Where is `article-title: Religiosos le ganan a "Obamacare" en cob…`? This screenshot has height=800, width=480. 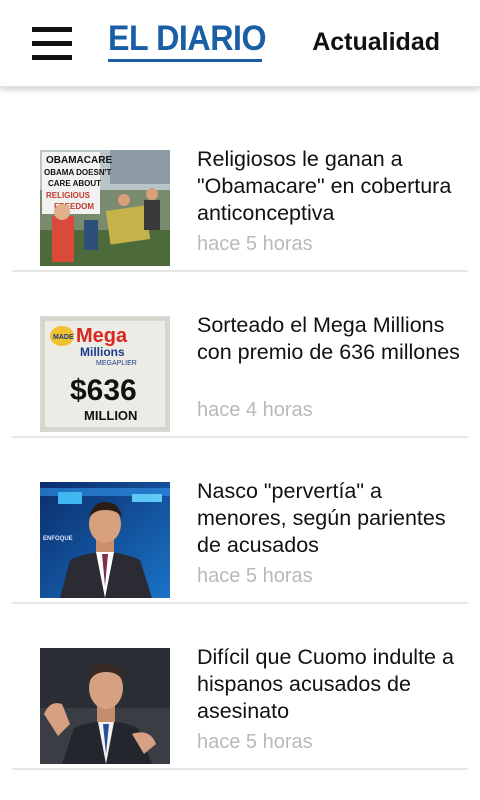 article-title: Religiosos le ganan a "Obamacare" en cob… is located at coordinates (332, 186).